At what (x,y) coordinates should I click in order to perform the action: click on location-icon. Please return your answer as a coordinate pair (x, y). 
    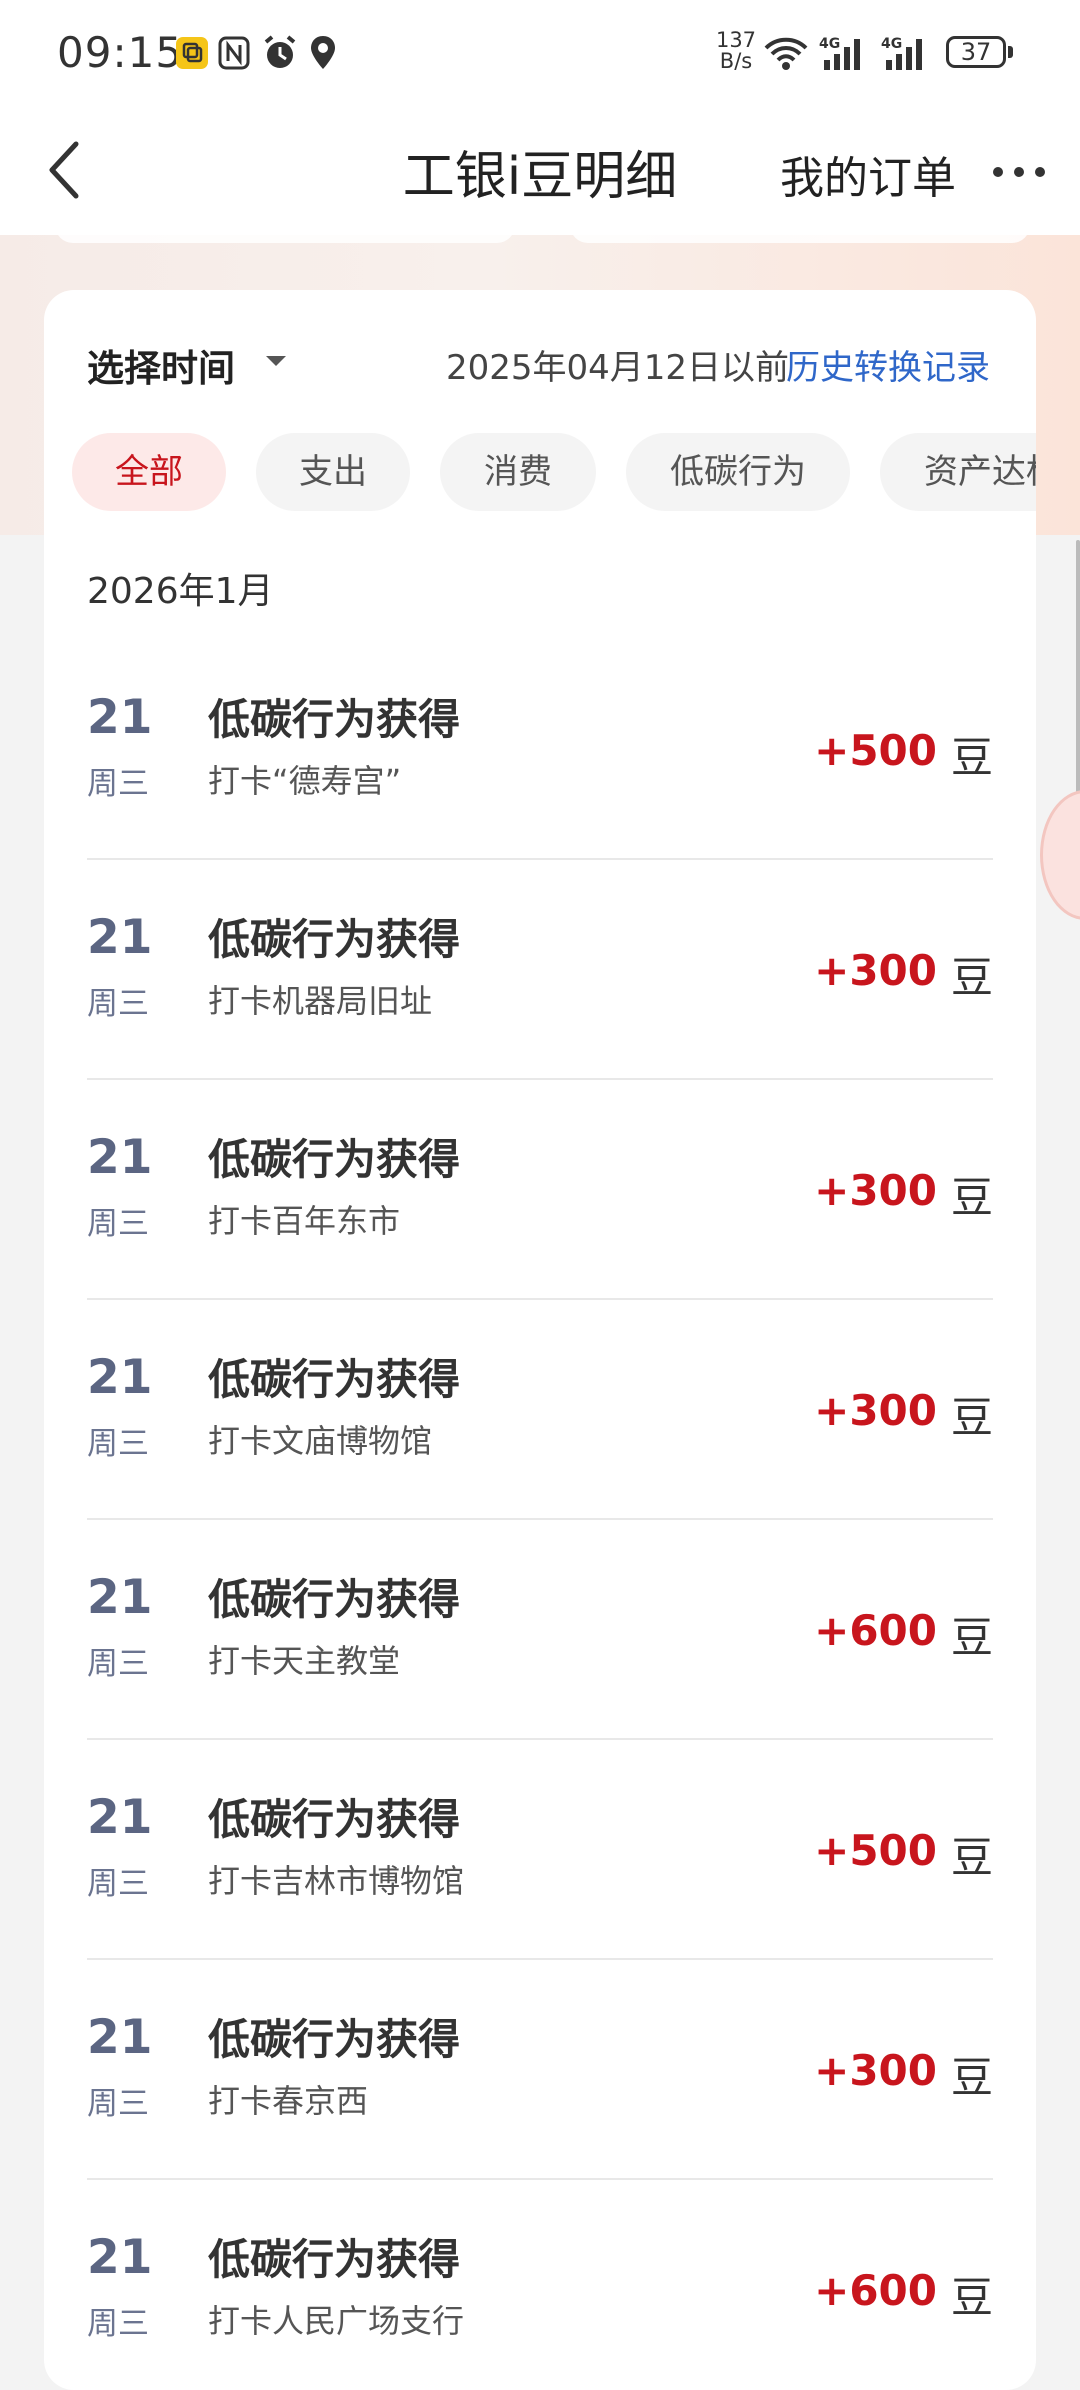
    Looking at the image, I should click on (323, 52).